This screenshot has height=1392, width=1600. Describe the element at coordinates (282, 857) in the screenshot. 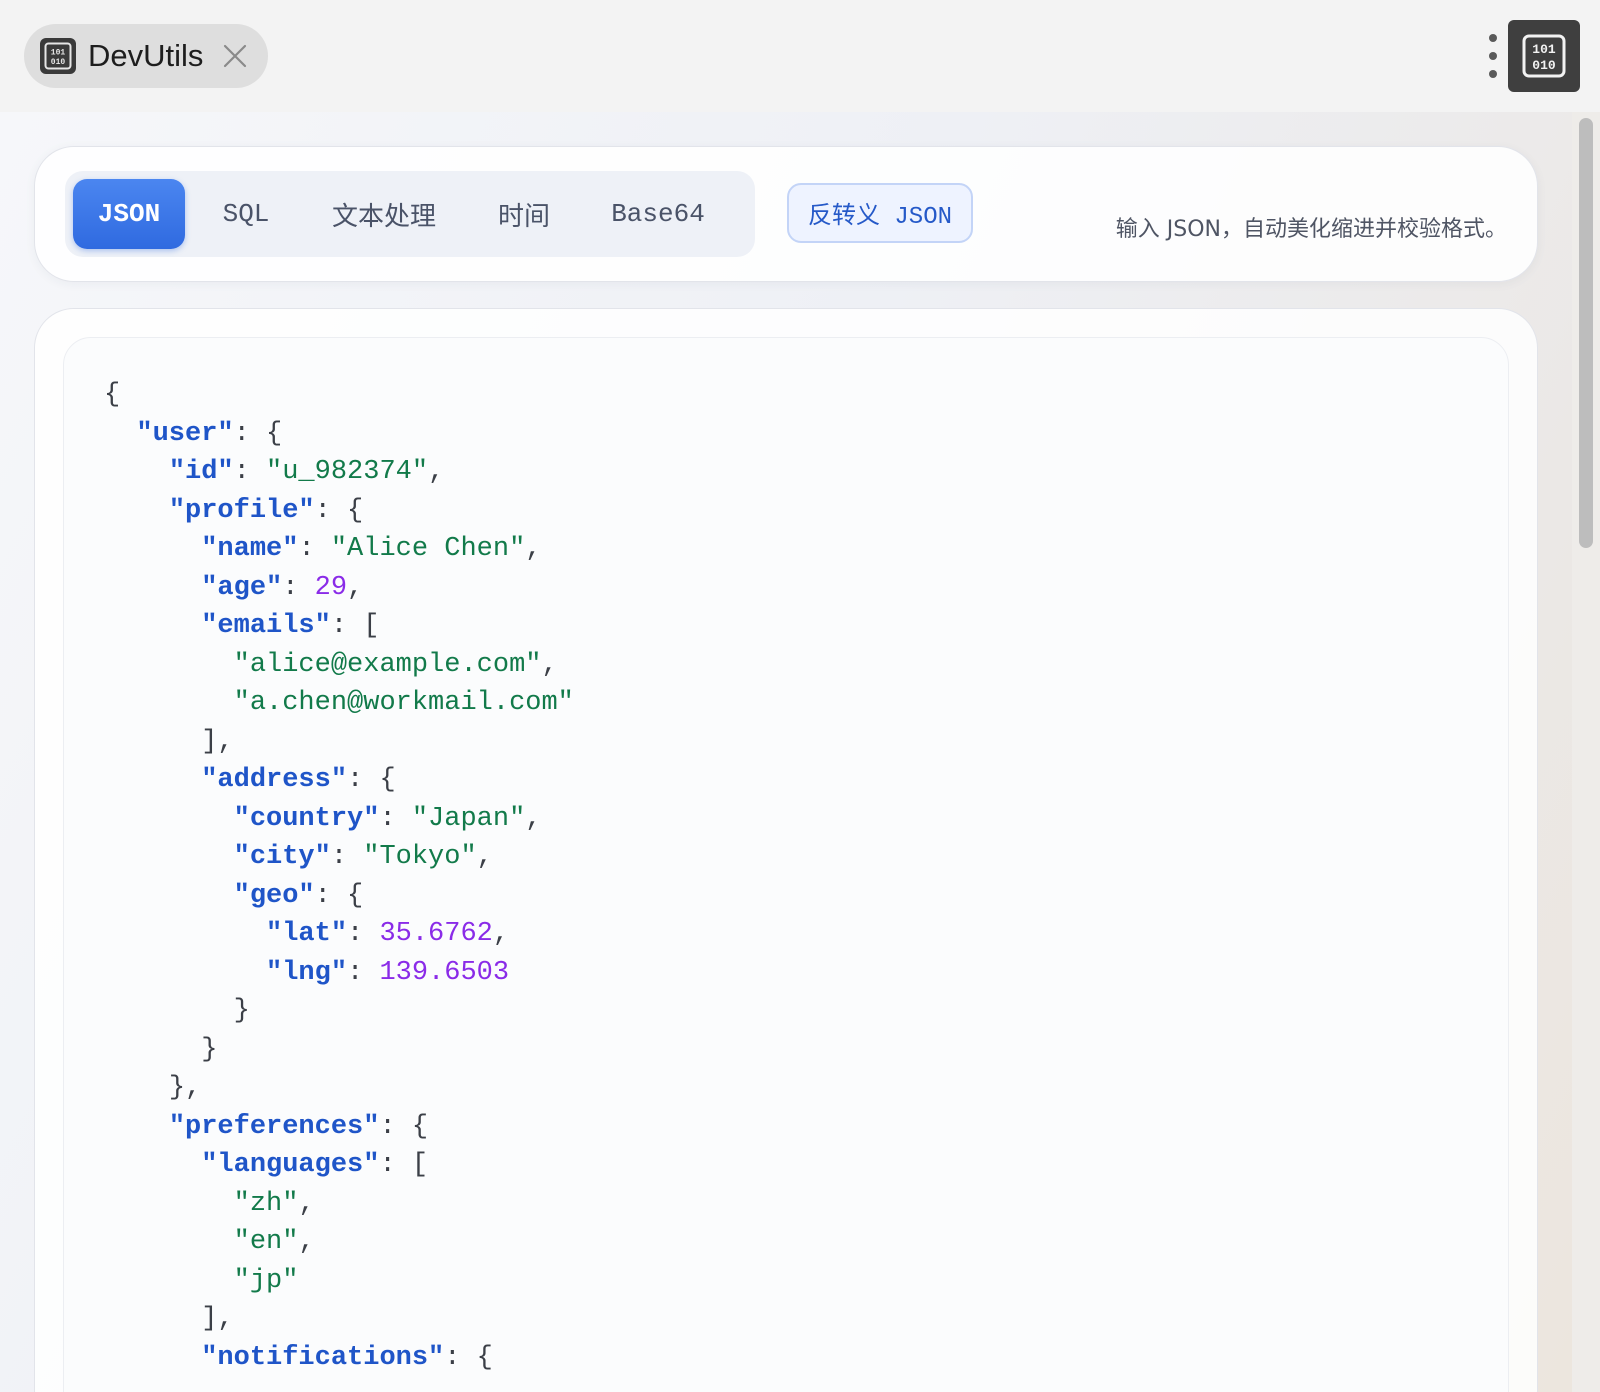

I see `json-key: "city"` at that location.